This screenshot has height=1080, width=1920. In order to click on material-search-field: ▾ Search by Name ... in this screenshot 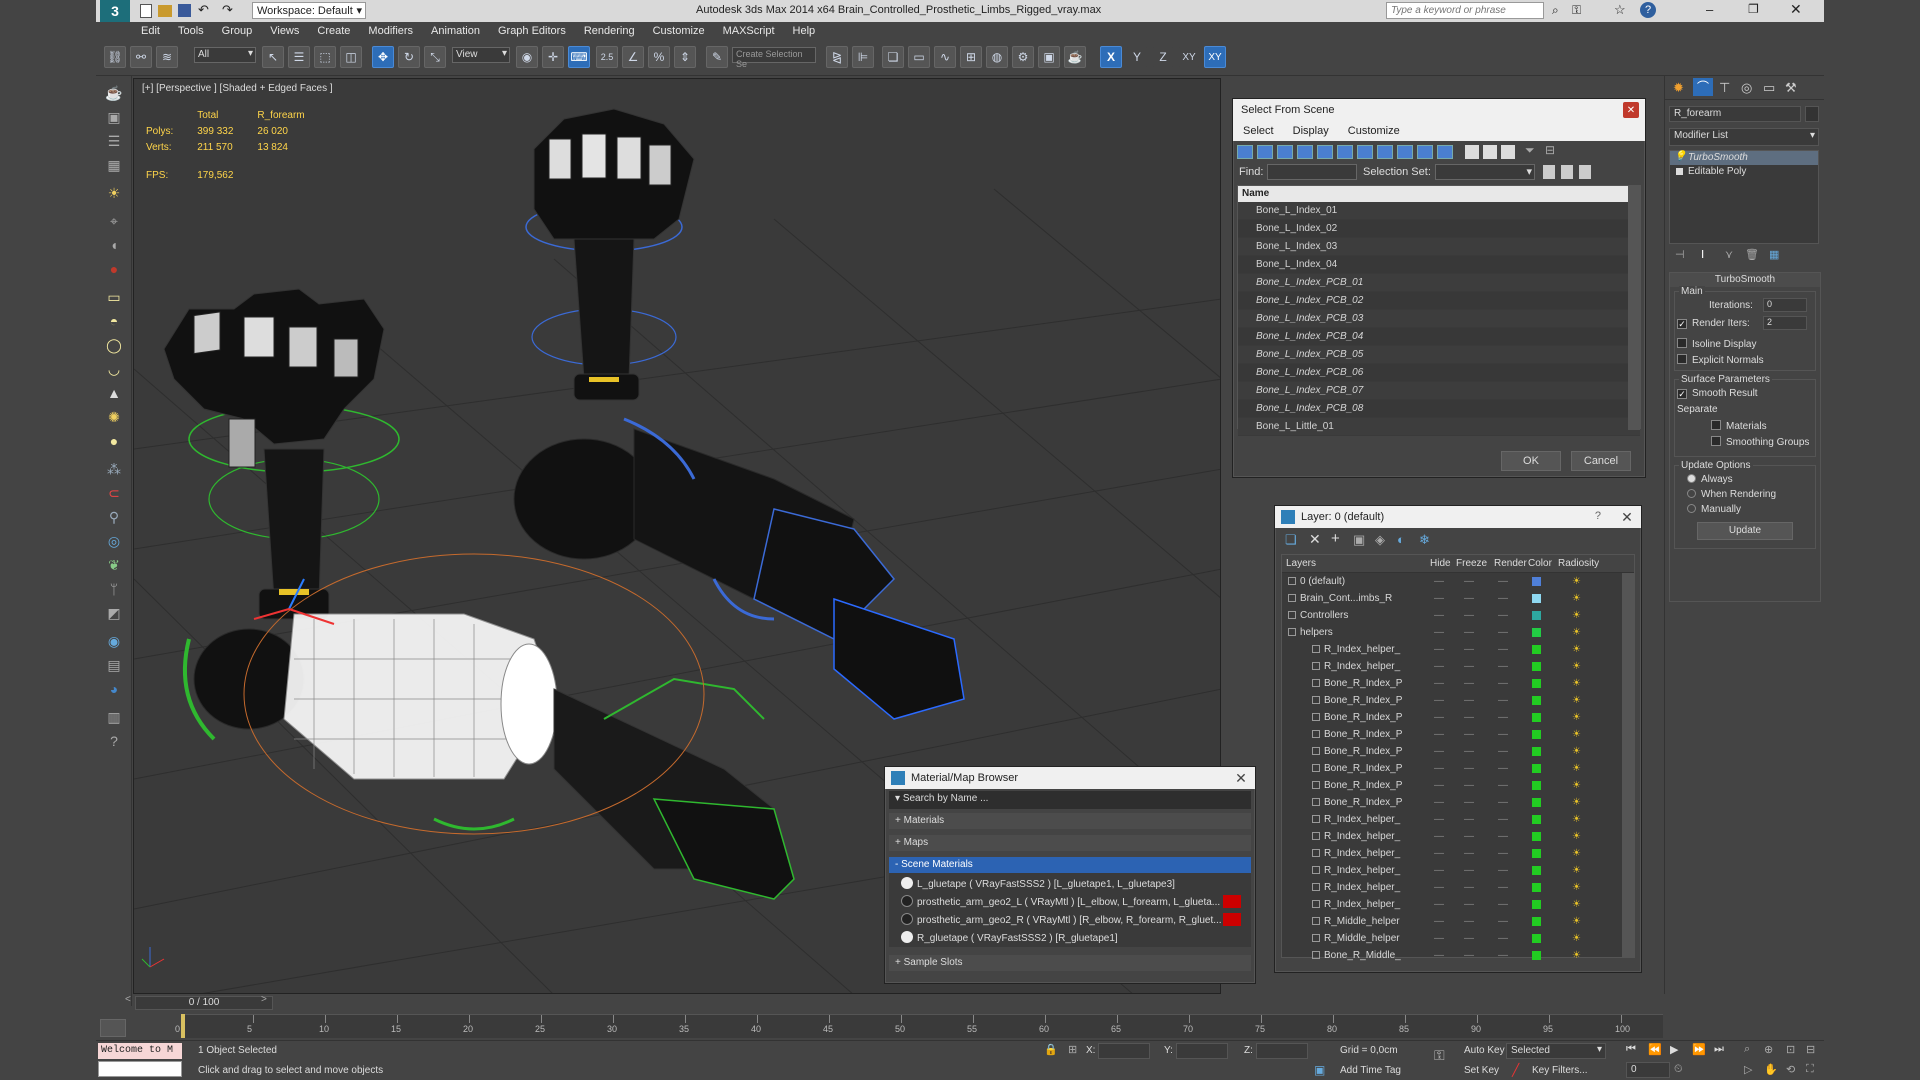, I will do `click(1070, 800)`.